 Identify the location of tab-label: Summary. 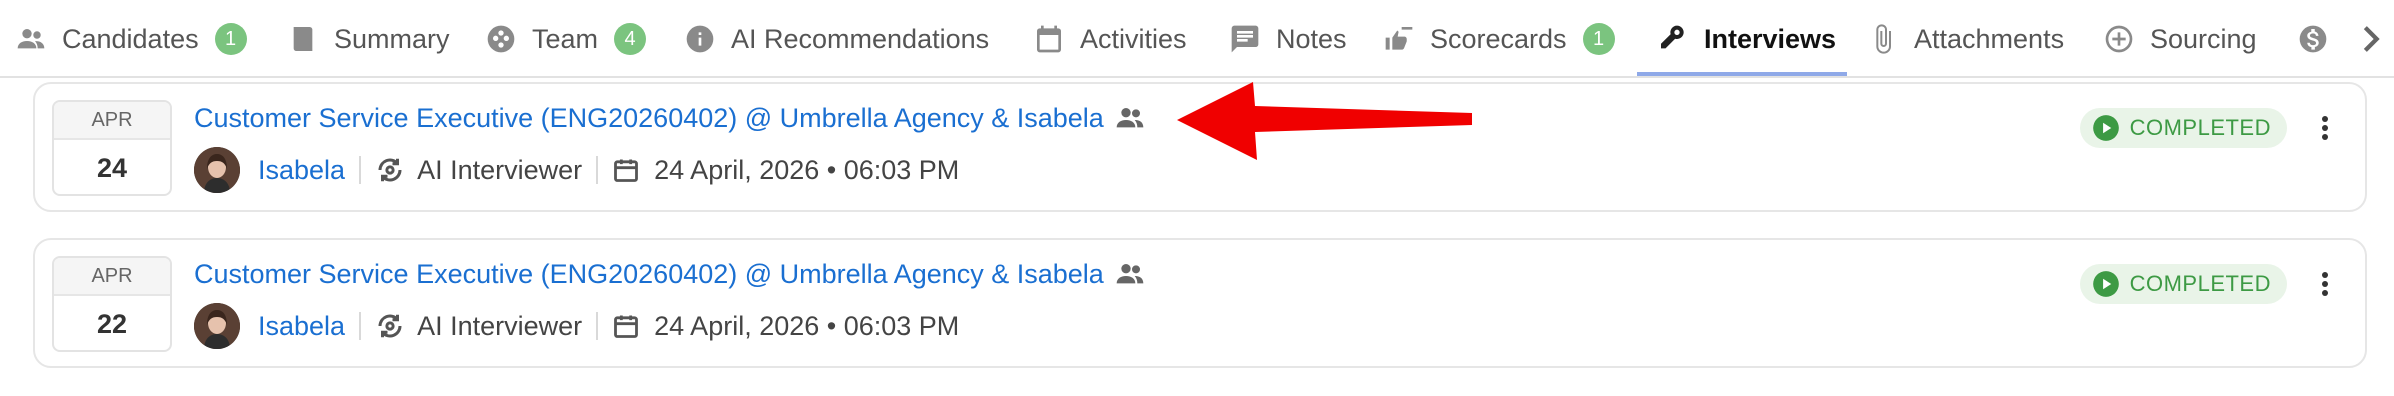
(392, 38).